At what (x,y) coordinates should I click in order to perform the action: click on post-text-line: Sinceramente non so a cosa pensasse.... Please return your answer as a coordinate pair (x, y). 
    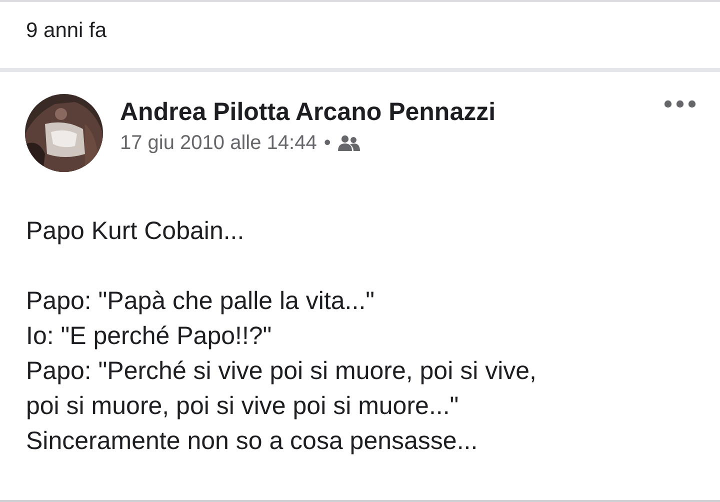
    Looking at the image, I should click on (252, 441).